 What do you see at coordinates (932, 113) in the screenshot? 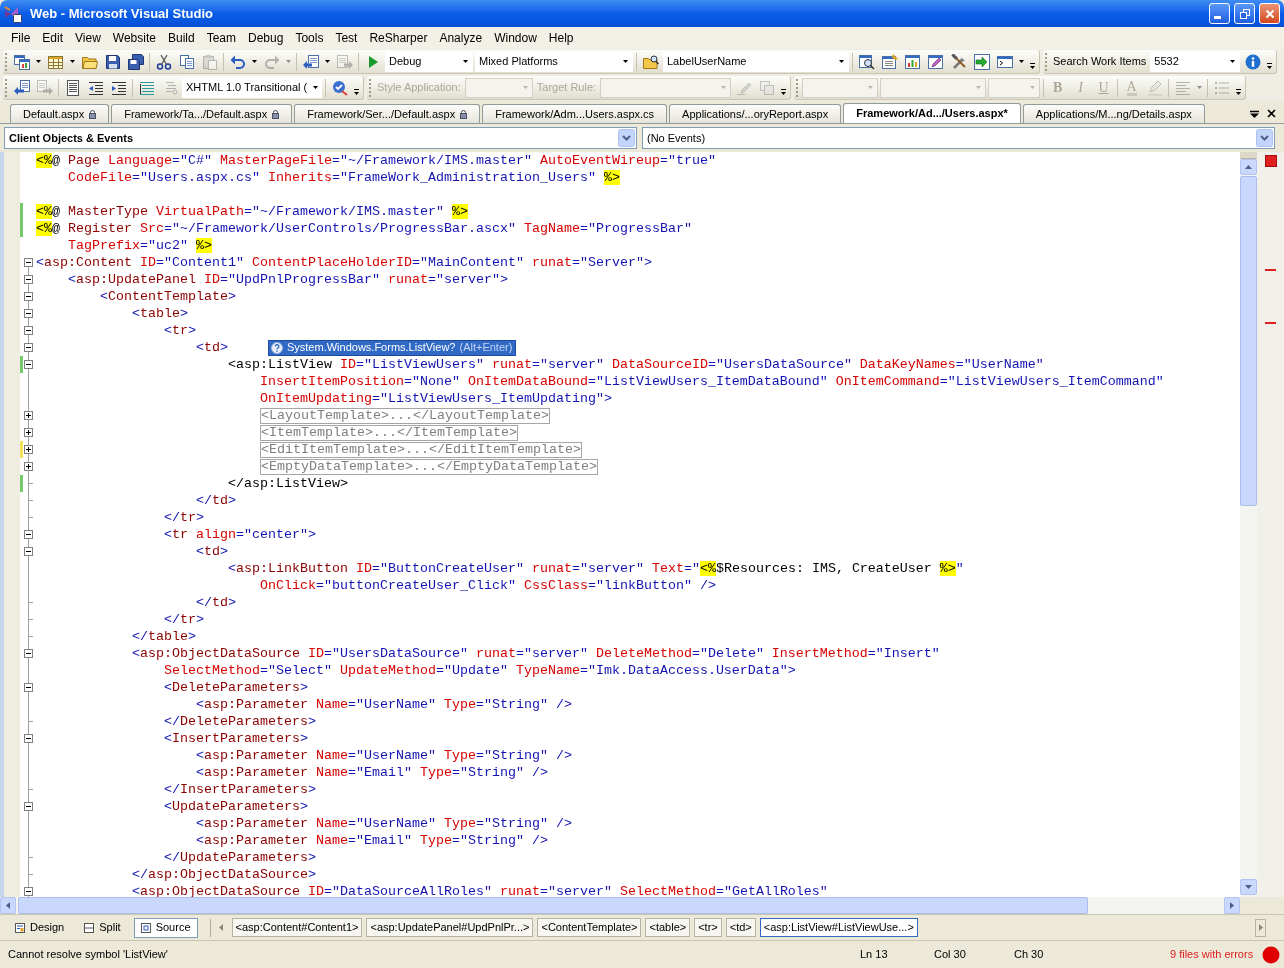
I see `document-tab: Framework/Ad.../Users.aspx*` at bounding box center [932, 113].